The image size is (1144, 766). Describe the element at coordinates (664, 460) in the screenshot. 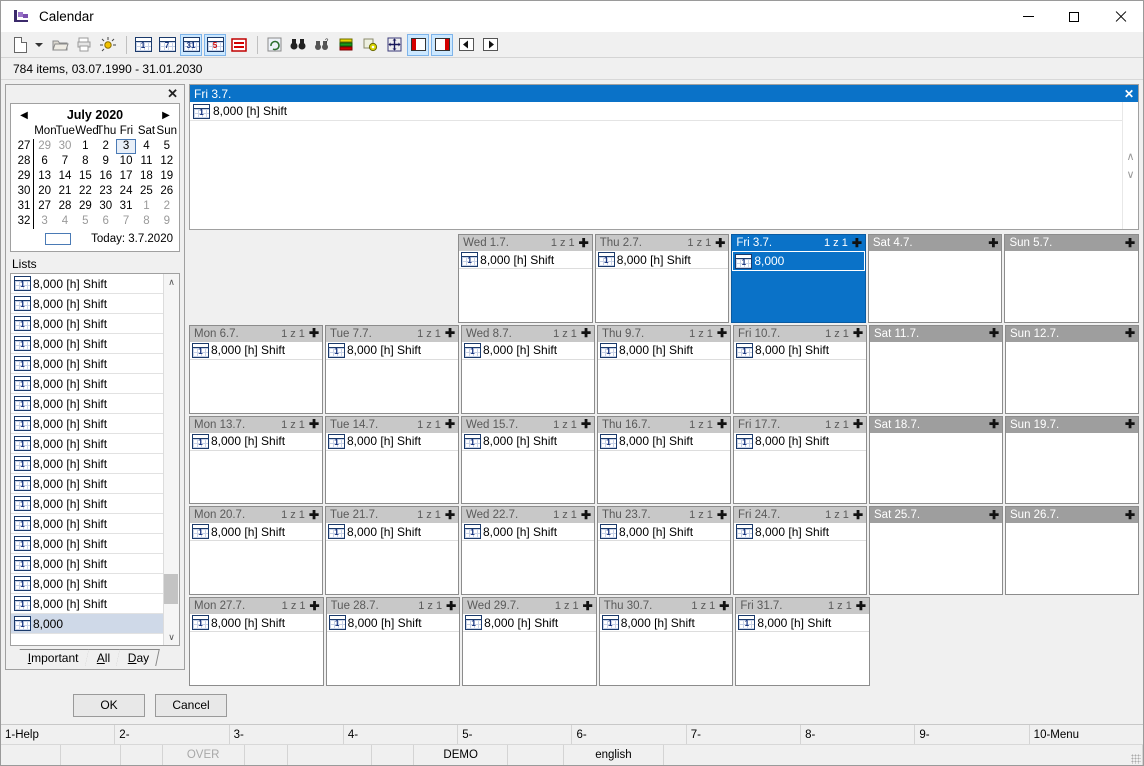

I see `day-cell: Thu 16.7. 1 z 1 ✚ 1 8,000 [h] Shift` at that location.